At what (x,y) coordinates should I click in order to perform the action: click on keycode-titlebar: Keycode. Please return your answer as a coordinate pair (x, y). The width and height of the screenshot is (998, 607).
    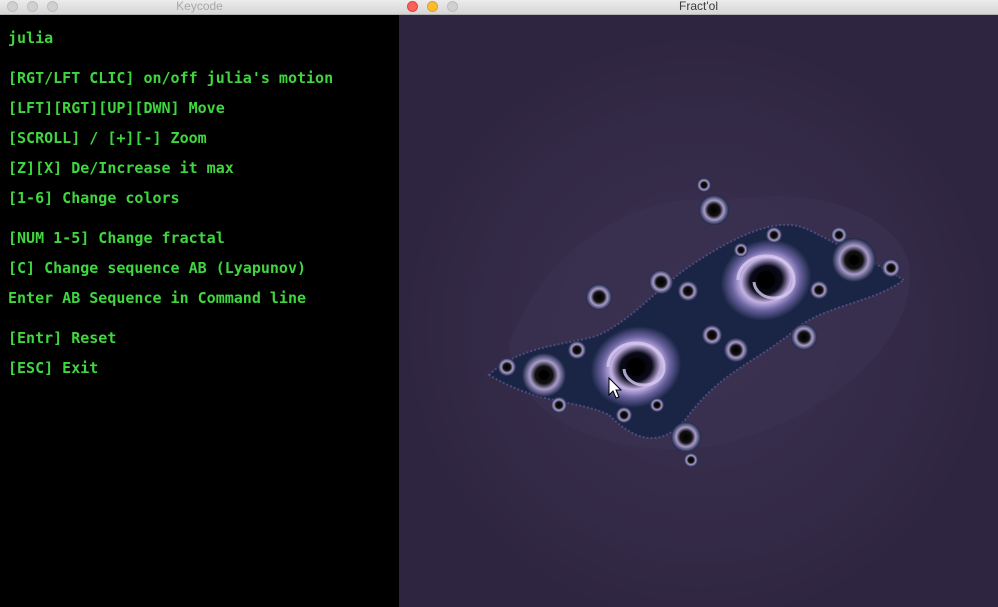
    Looking at the image, I should click on (199, 7).